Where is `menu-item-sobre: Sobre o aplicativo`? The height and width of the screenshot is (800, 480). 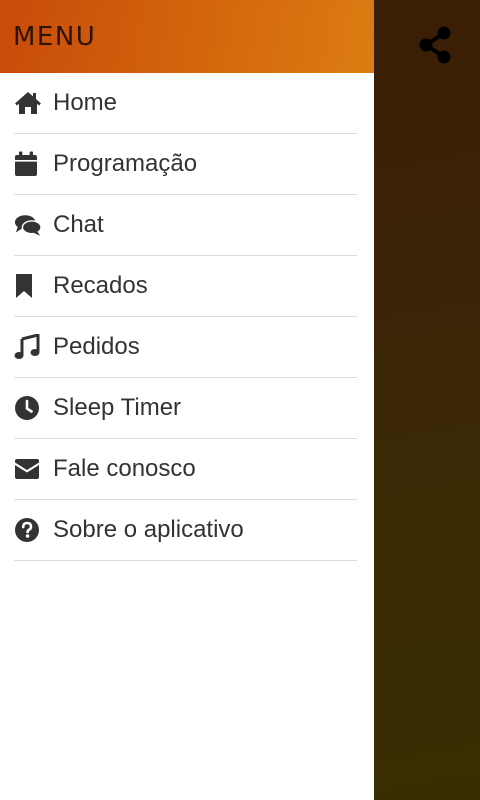
menu-item-sobre: Sobre o aplicativo is located at coordinates (185, 530).